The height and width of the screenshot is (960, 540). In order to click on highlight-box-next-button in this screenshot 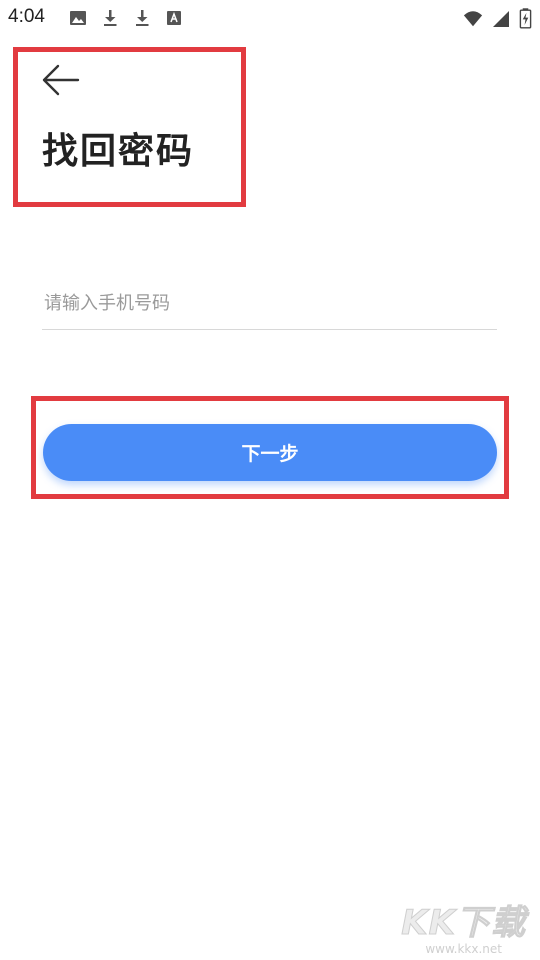, I will do `click(270, 447)`.